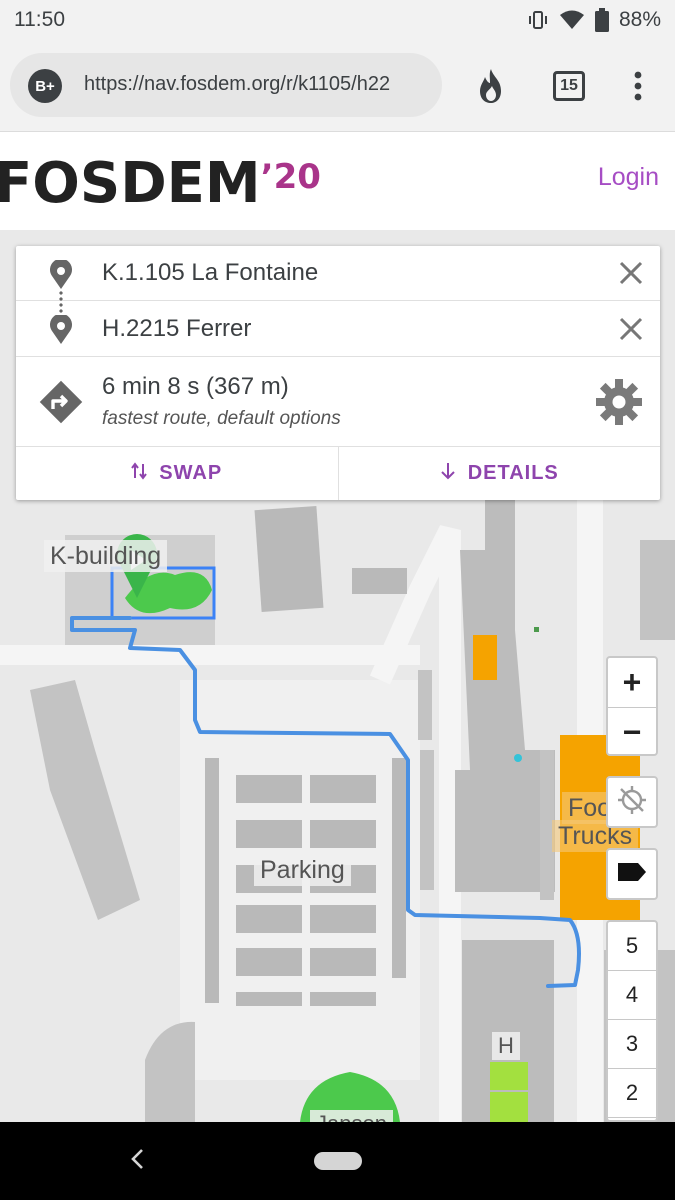 This screenshot has width=675, height=1200. I want to click on tab-count: 15, so click(569, 86).